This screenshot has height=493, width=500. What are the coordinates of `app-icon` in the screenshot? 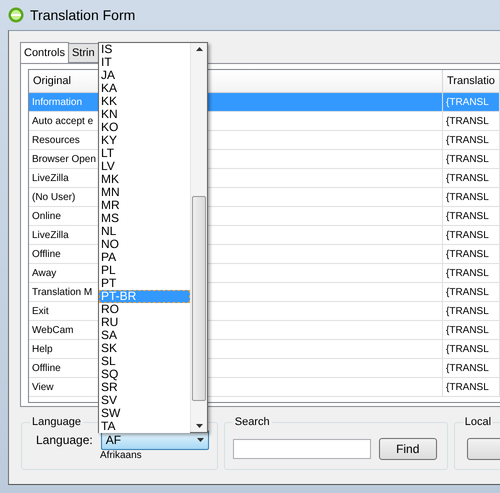 It's located at (16, 15).